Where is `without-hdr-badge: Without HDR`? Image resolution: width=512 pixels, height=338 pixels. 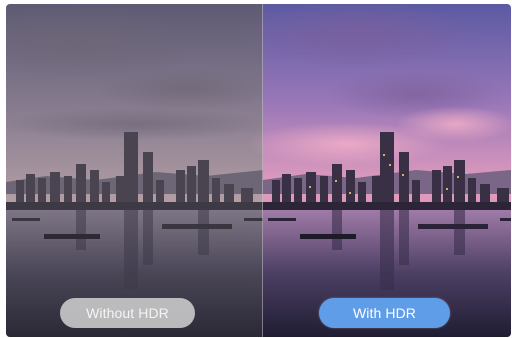
without-hdr-badge: Without HDR is located at coordinates (127, 313).